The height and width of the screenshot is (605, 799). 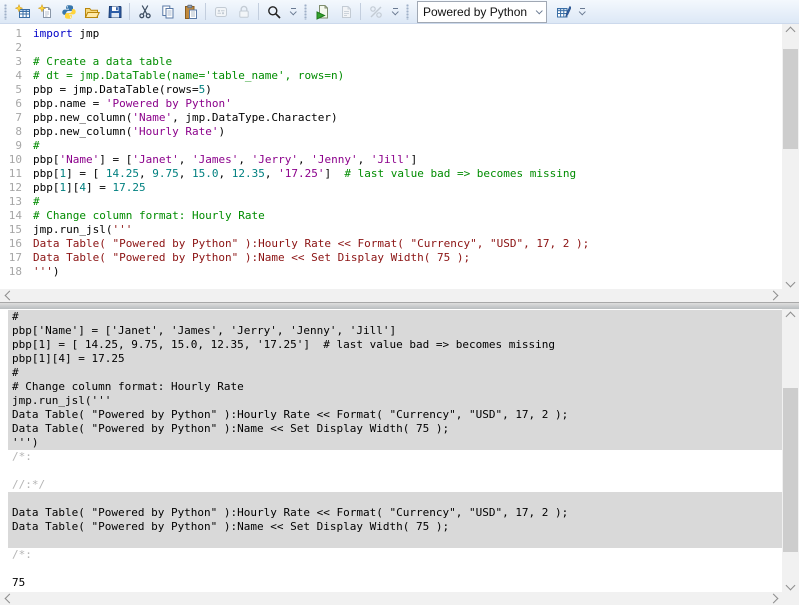 I want to click on line-number: 14, so click(x=15, y=215).